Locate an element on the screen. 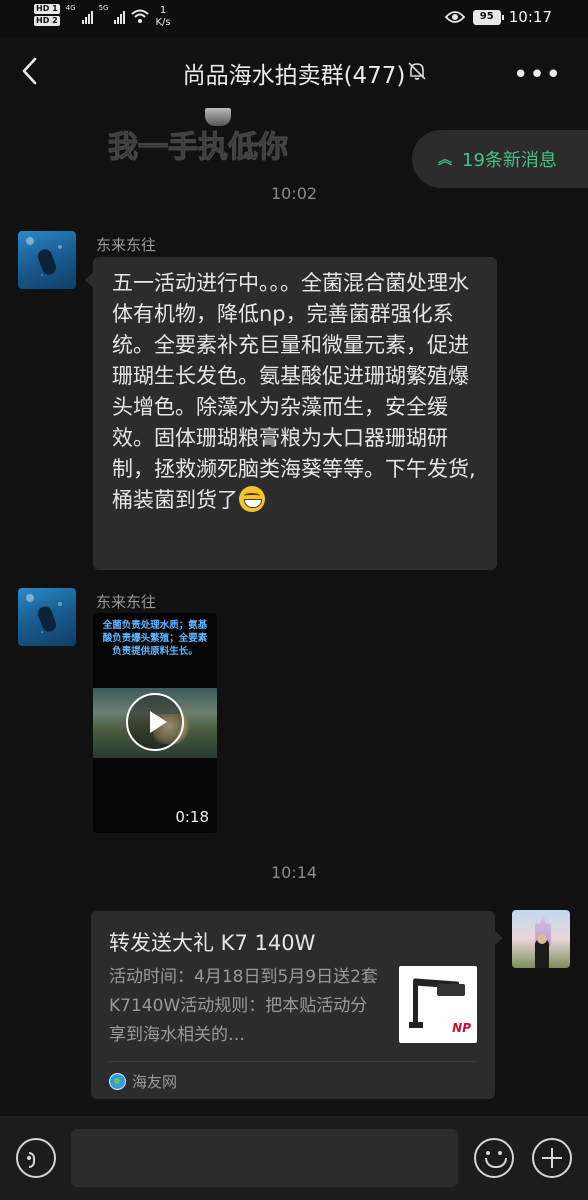 The image size is (588, 1200). plus-icon is located at coordinates (552, 1158).